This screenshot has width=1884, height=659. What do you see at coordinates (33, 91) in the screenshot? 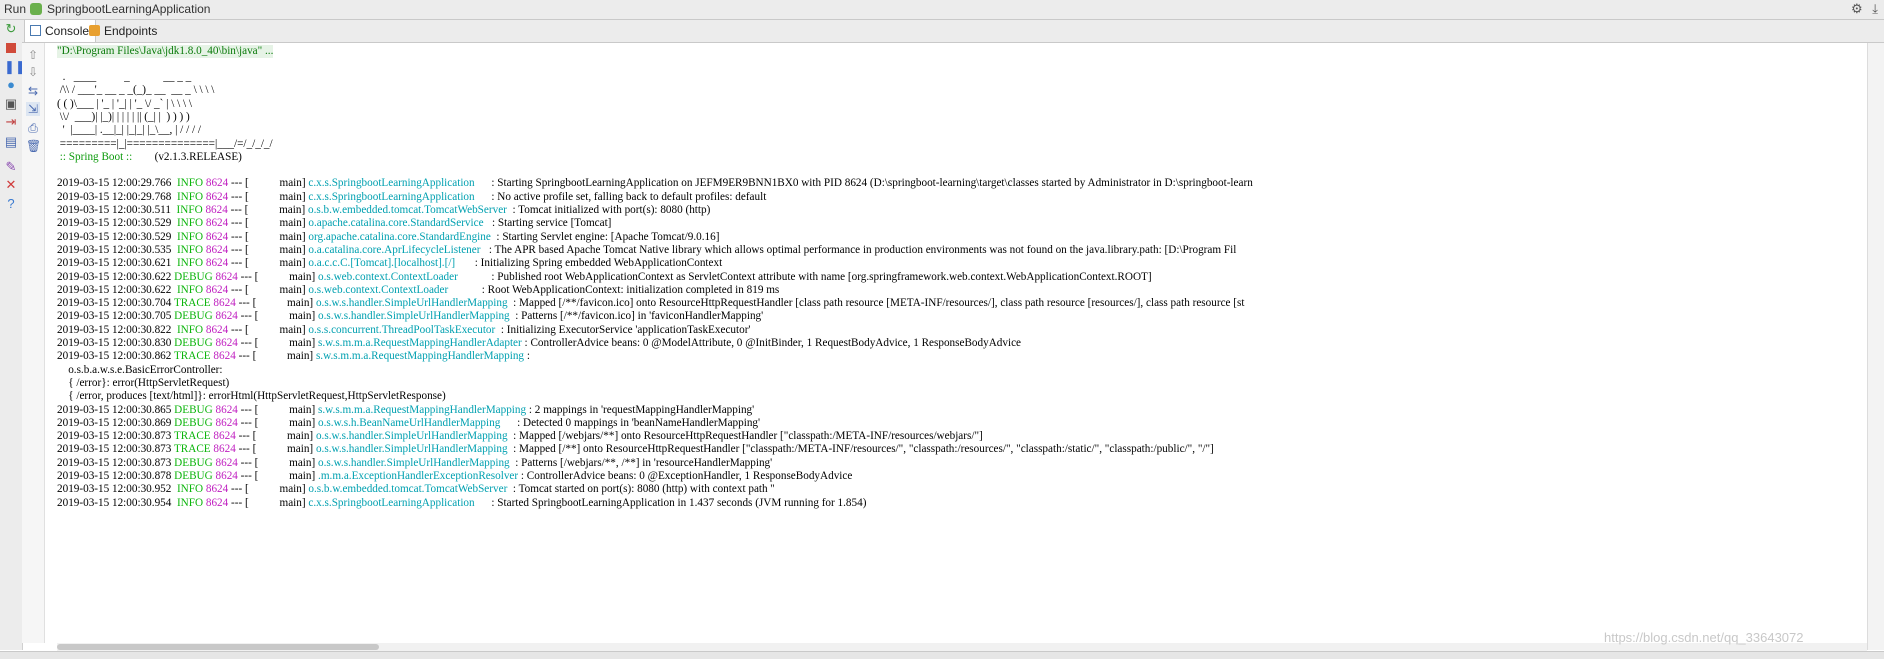
I see `soft-wrap-icon: ⇆` at bounding box center [33, 91].